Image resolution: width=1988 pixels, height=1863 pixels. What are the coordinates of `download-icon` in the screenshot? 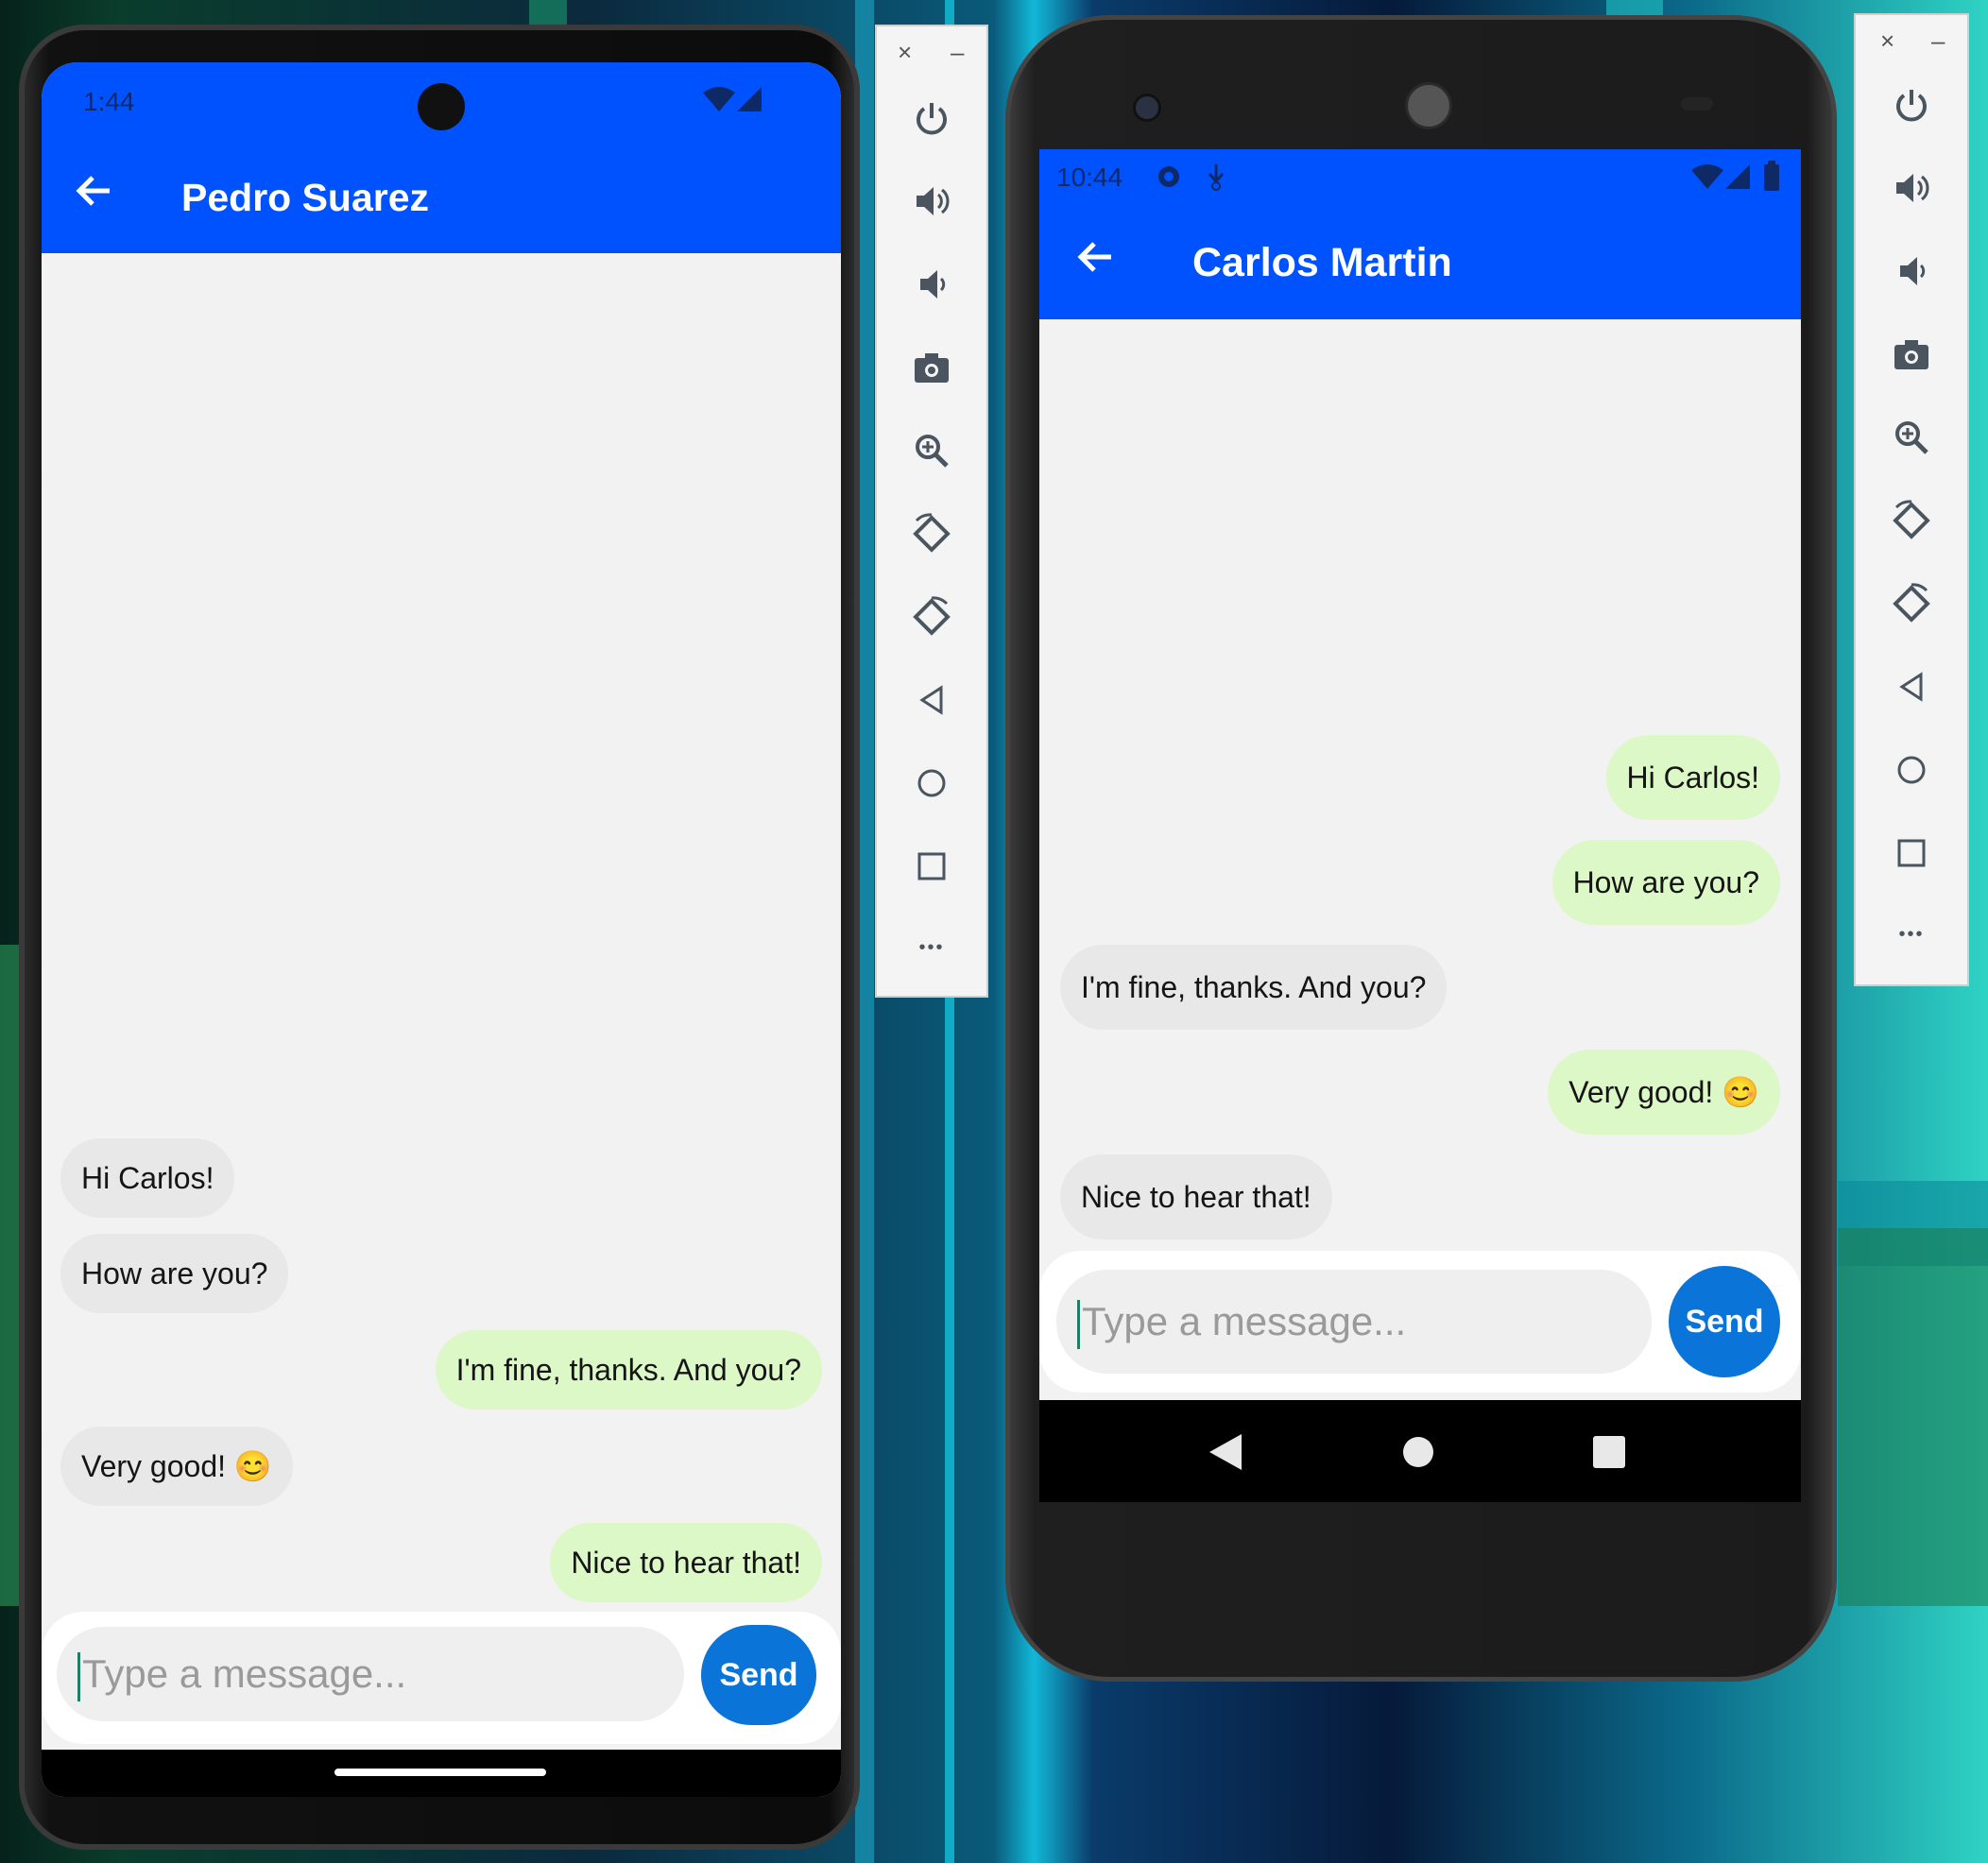 It's located at (1216, 180).